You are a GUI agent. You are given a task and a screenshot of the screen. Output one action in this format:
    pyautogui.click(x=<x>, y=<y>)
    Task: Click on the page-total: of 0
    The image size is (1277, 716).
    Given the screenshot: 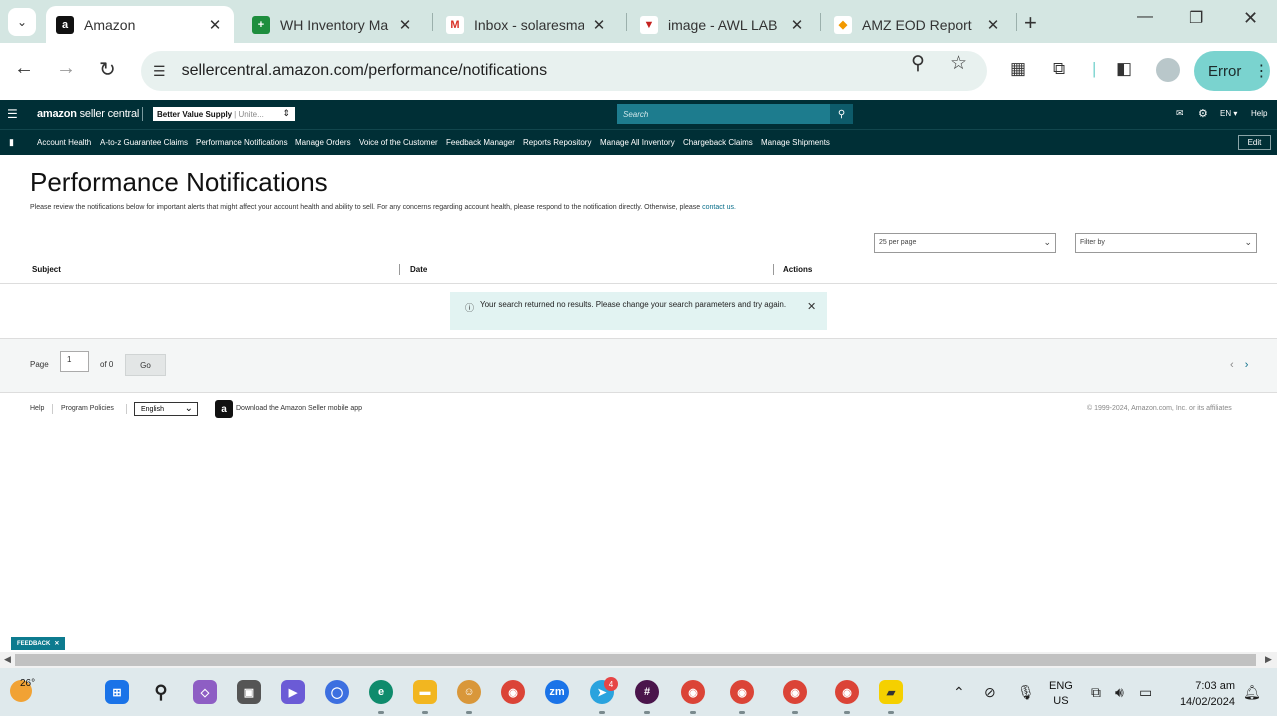 What is the action you would take?
    pyautogui.click(x=107, y=364)
    